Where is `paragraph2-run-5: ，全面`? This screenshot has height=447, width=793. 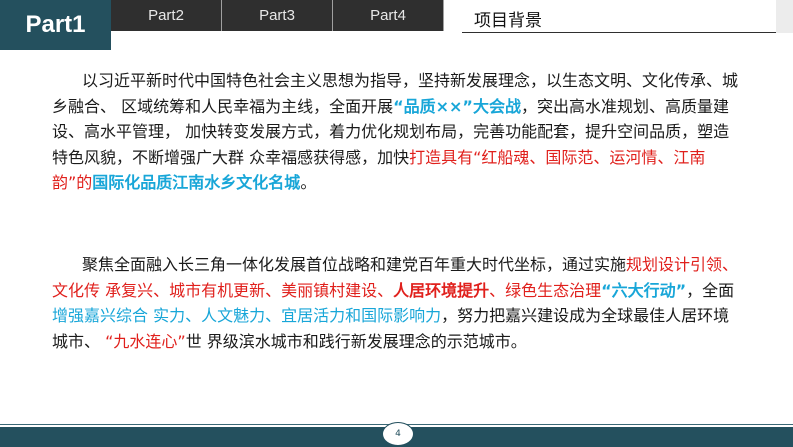 paragraph2-run-5: ，全面 is located at coordinates (710, 290).